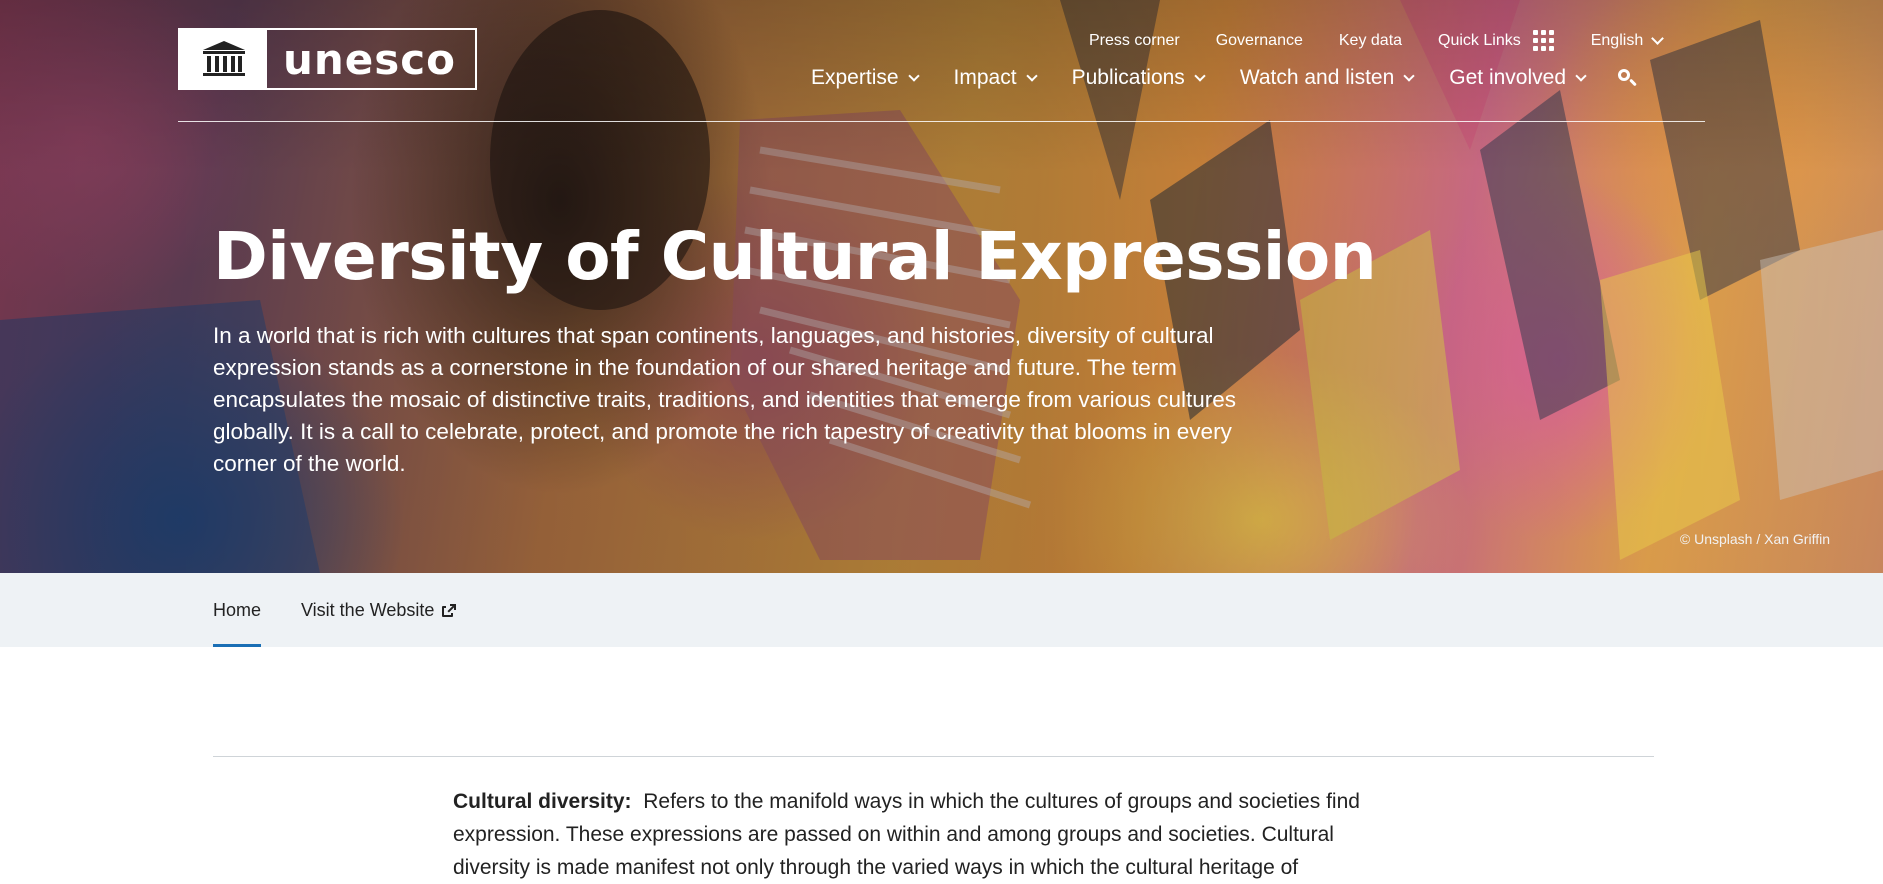 This screenshot has height=884, width=1883. I want to click on grid-icon, so click(1543, 40).